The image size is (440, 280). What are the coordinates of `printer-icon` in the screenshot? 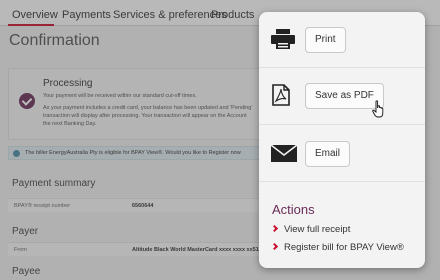 It's located at (283, 39).